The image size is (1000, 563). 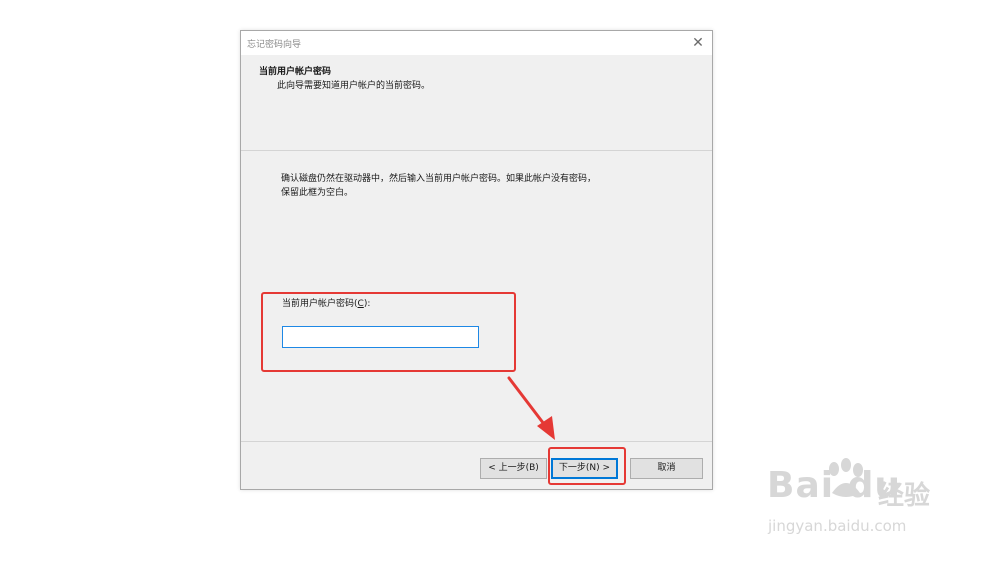 What do you see at coordinates (846, 477) in the screenshot?
I see `paw-icon` at bounding box center [846, 477].